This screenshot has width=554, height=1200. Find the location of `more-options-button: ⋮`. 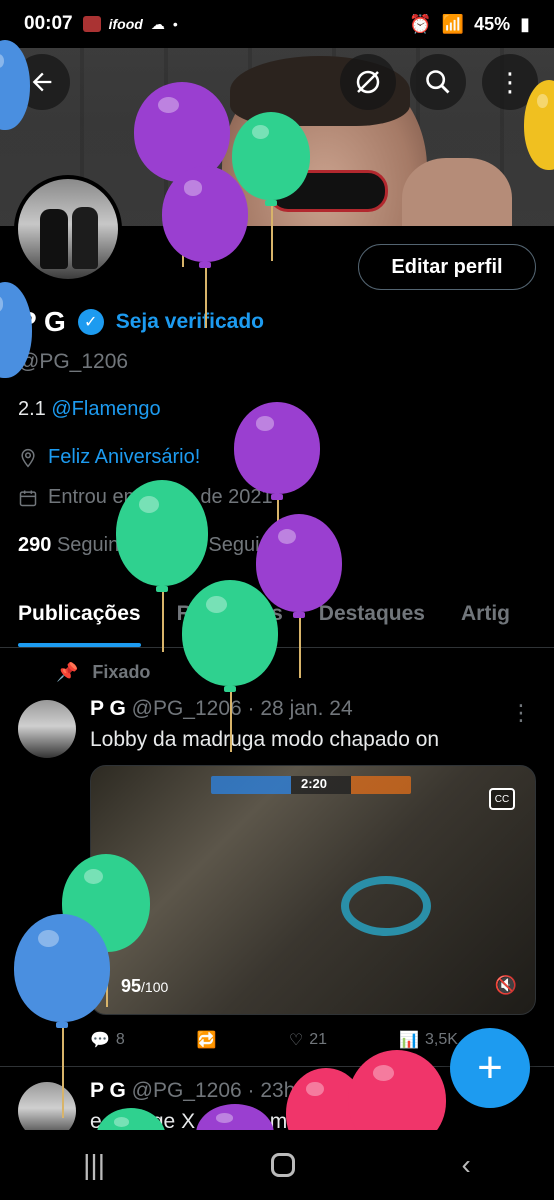

more-options-button: ⋮ is located at coordinates (510, 82).